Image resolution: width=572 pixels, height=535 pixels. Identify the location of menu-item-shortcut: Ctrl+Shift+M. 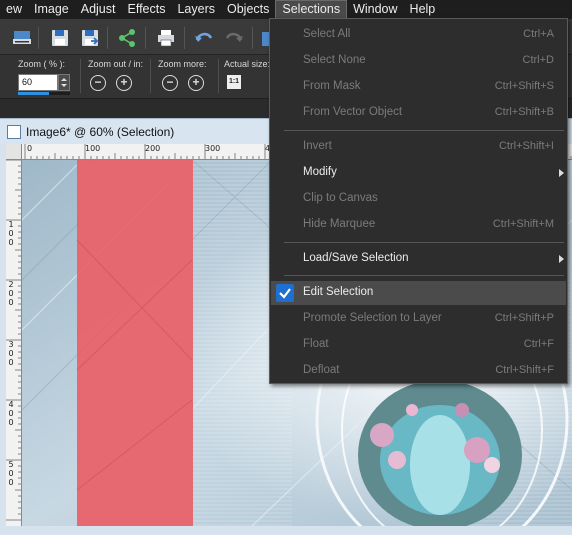
(523, 224).